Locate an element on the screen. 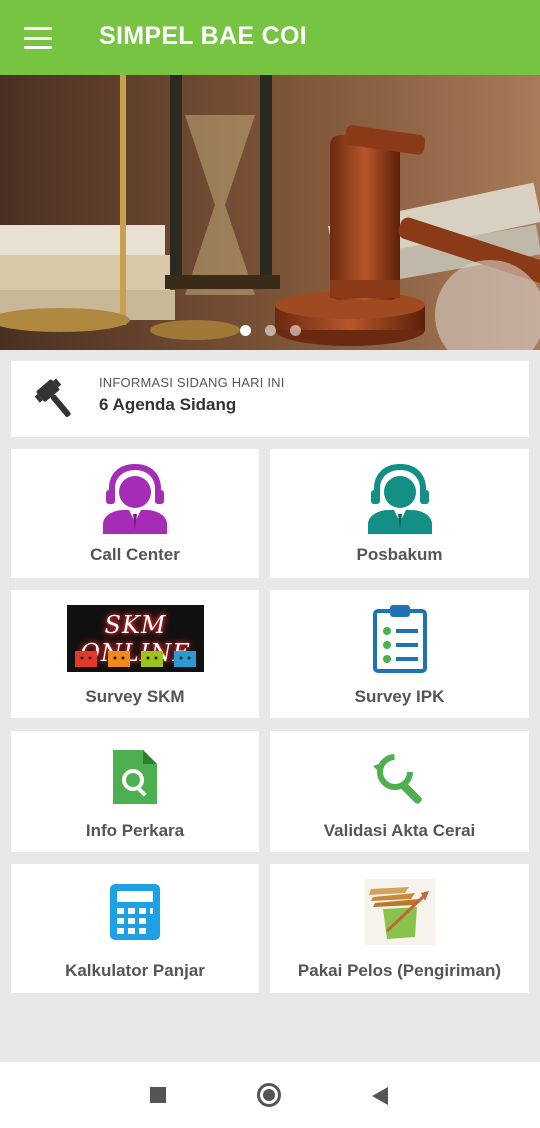  kalkulator-tile: Kalkulator Panjar is located at coordinates (135, 928).